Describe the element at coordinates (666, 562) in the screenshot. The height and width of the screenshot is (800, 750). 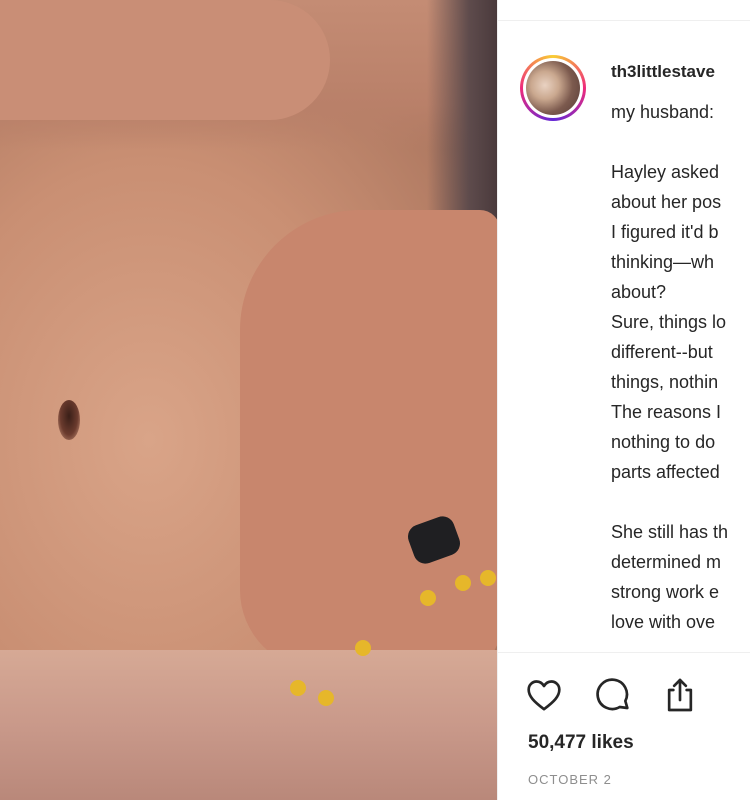
I see `caption-line: determined m` at that location.